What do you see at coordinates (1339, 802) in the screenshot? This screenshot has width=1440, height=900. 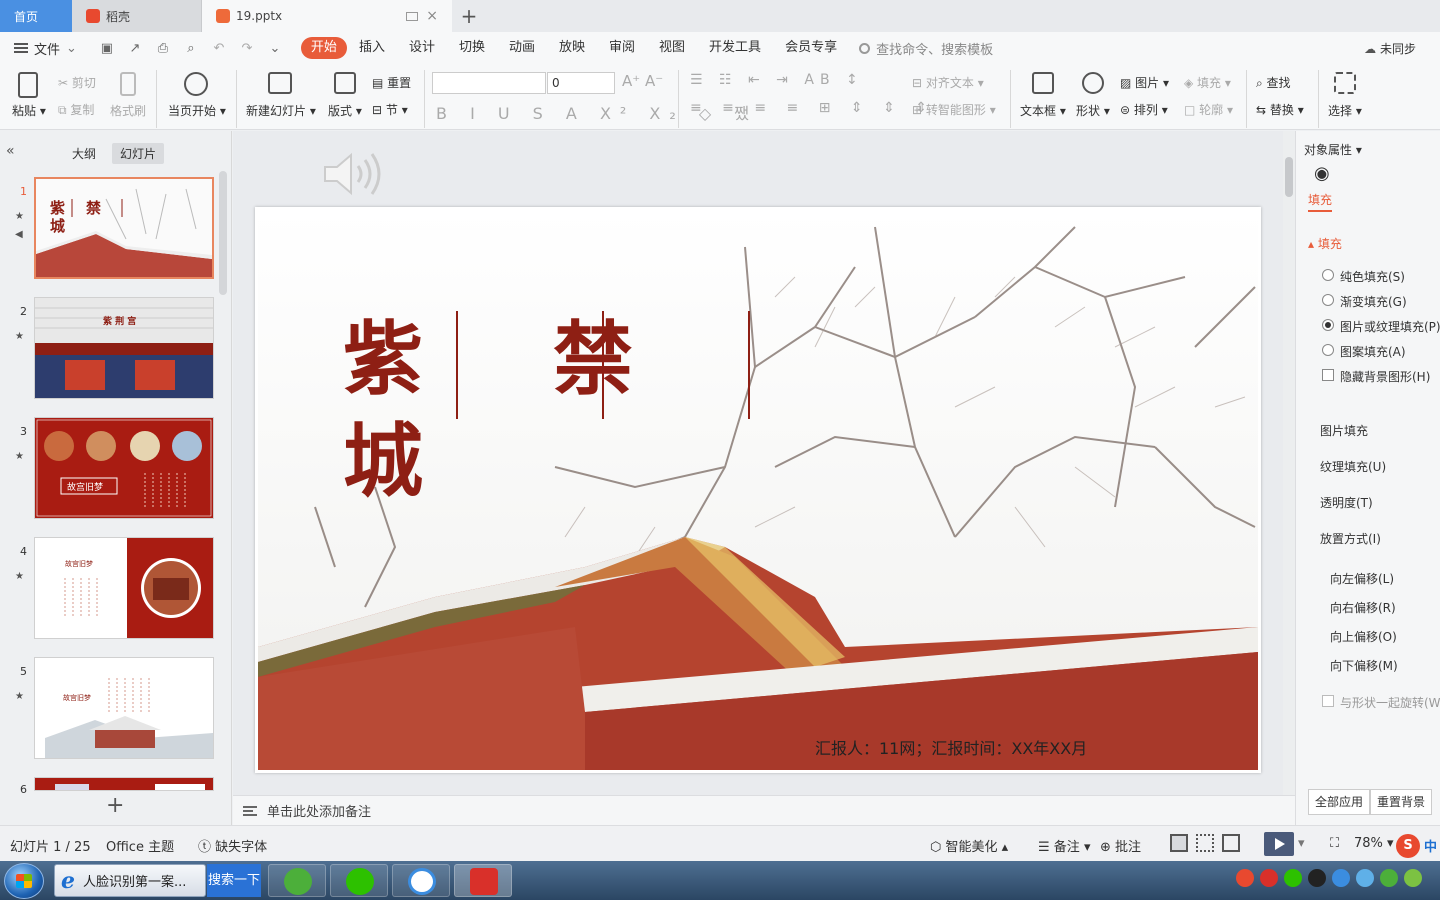 I see `apply-all-button: 全部应用` at bounding box center [1339, 802].